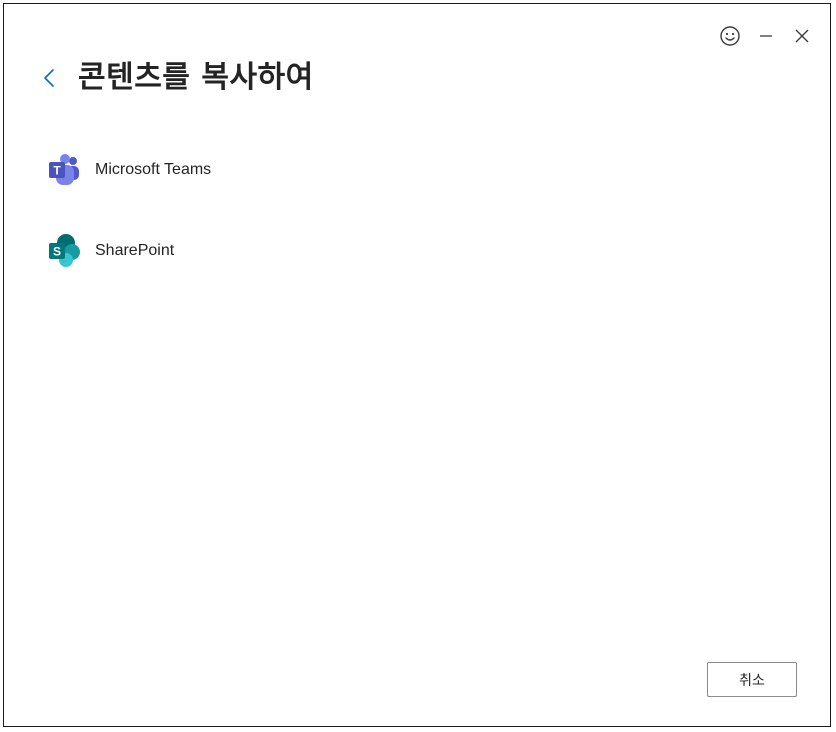 This screenshot has height=732, width=836. I want to click on teams-icon: T, so click(64, 170).